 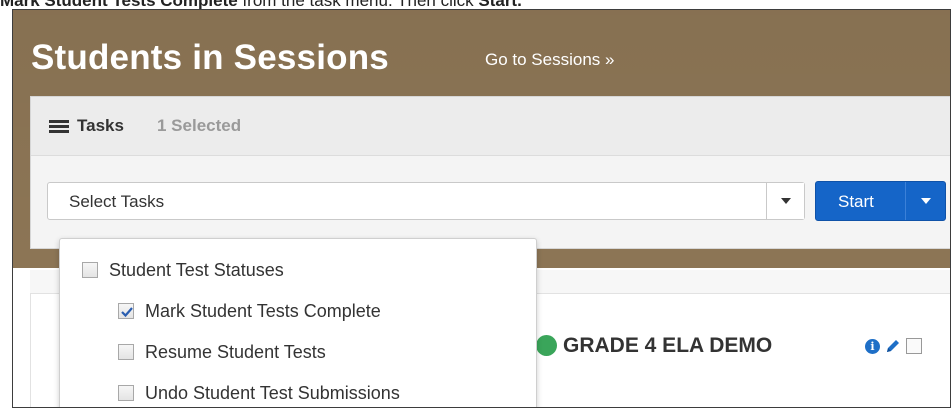 What do you see at coordinates (196, 270) in the screenshot?
I see `menu-group-label: Student Test Statuses` at bounding box center [196, 270].